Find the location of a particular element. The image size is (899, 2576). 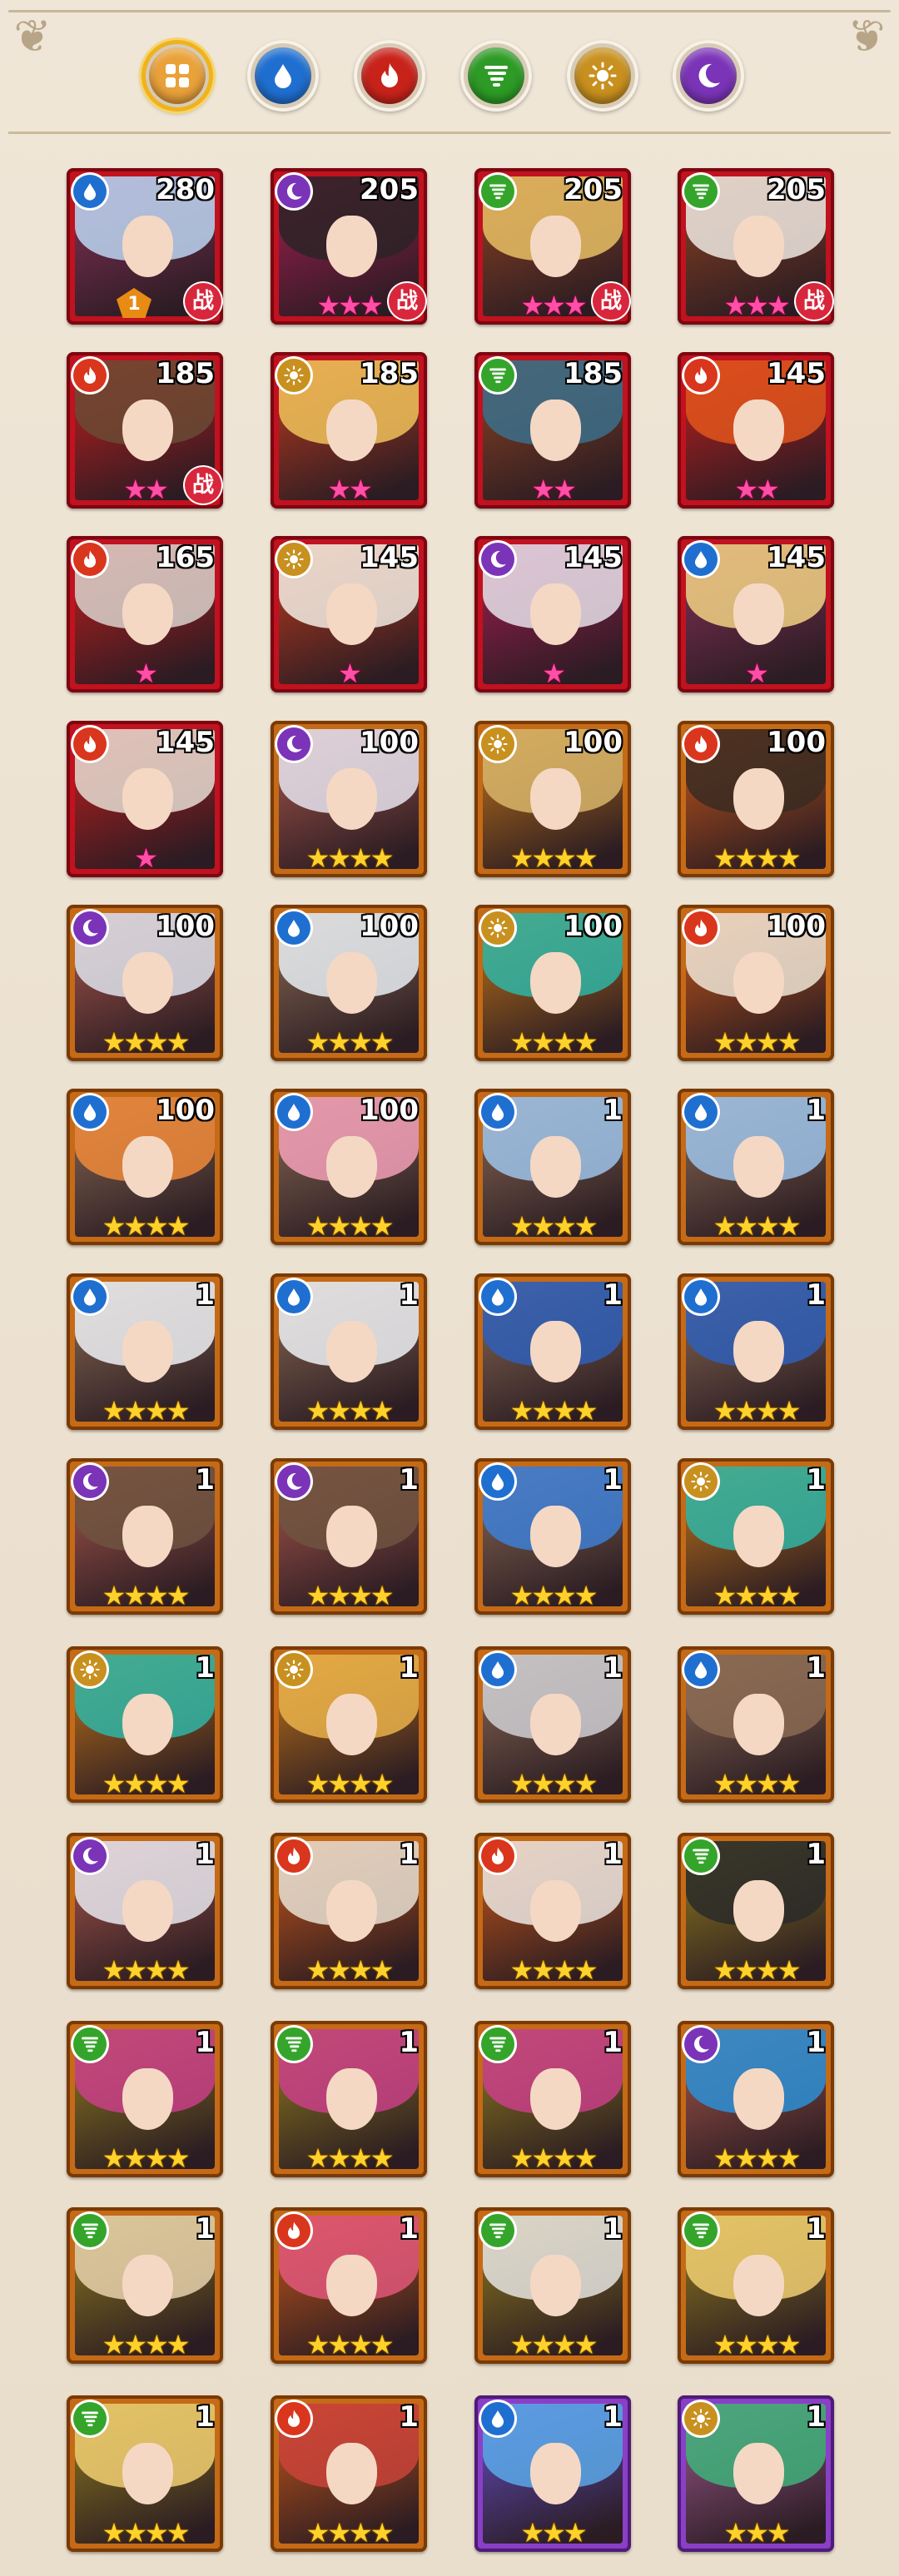

filter-dark-button is located at coordinates (708, 76).